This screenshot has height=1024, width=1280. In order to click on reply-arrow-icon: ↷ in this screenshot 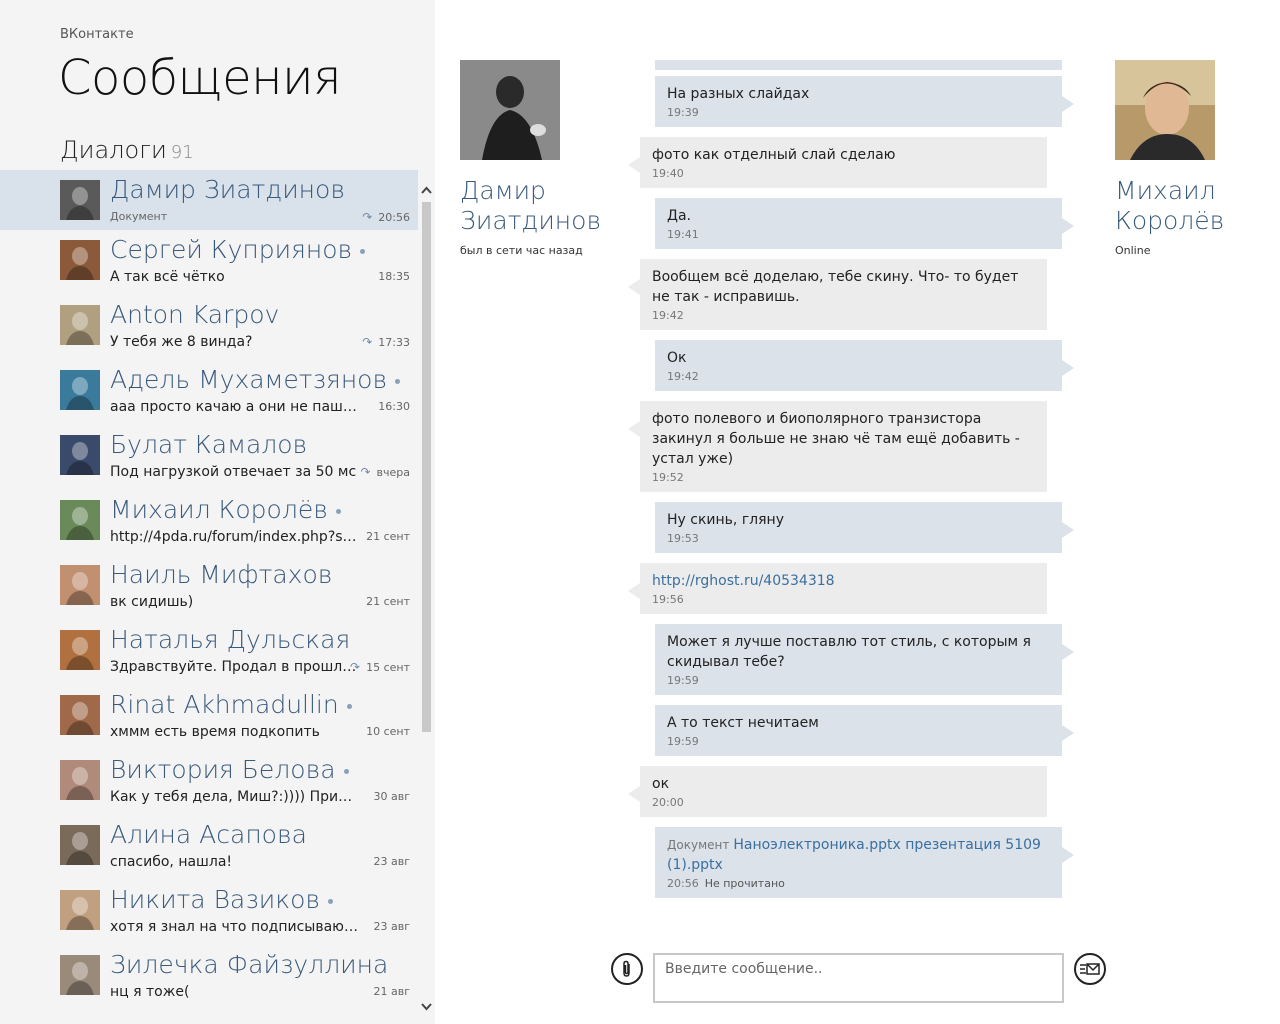, I will do `click(367, 217)`.